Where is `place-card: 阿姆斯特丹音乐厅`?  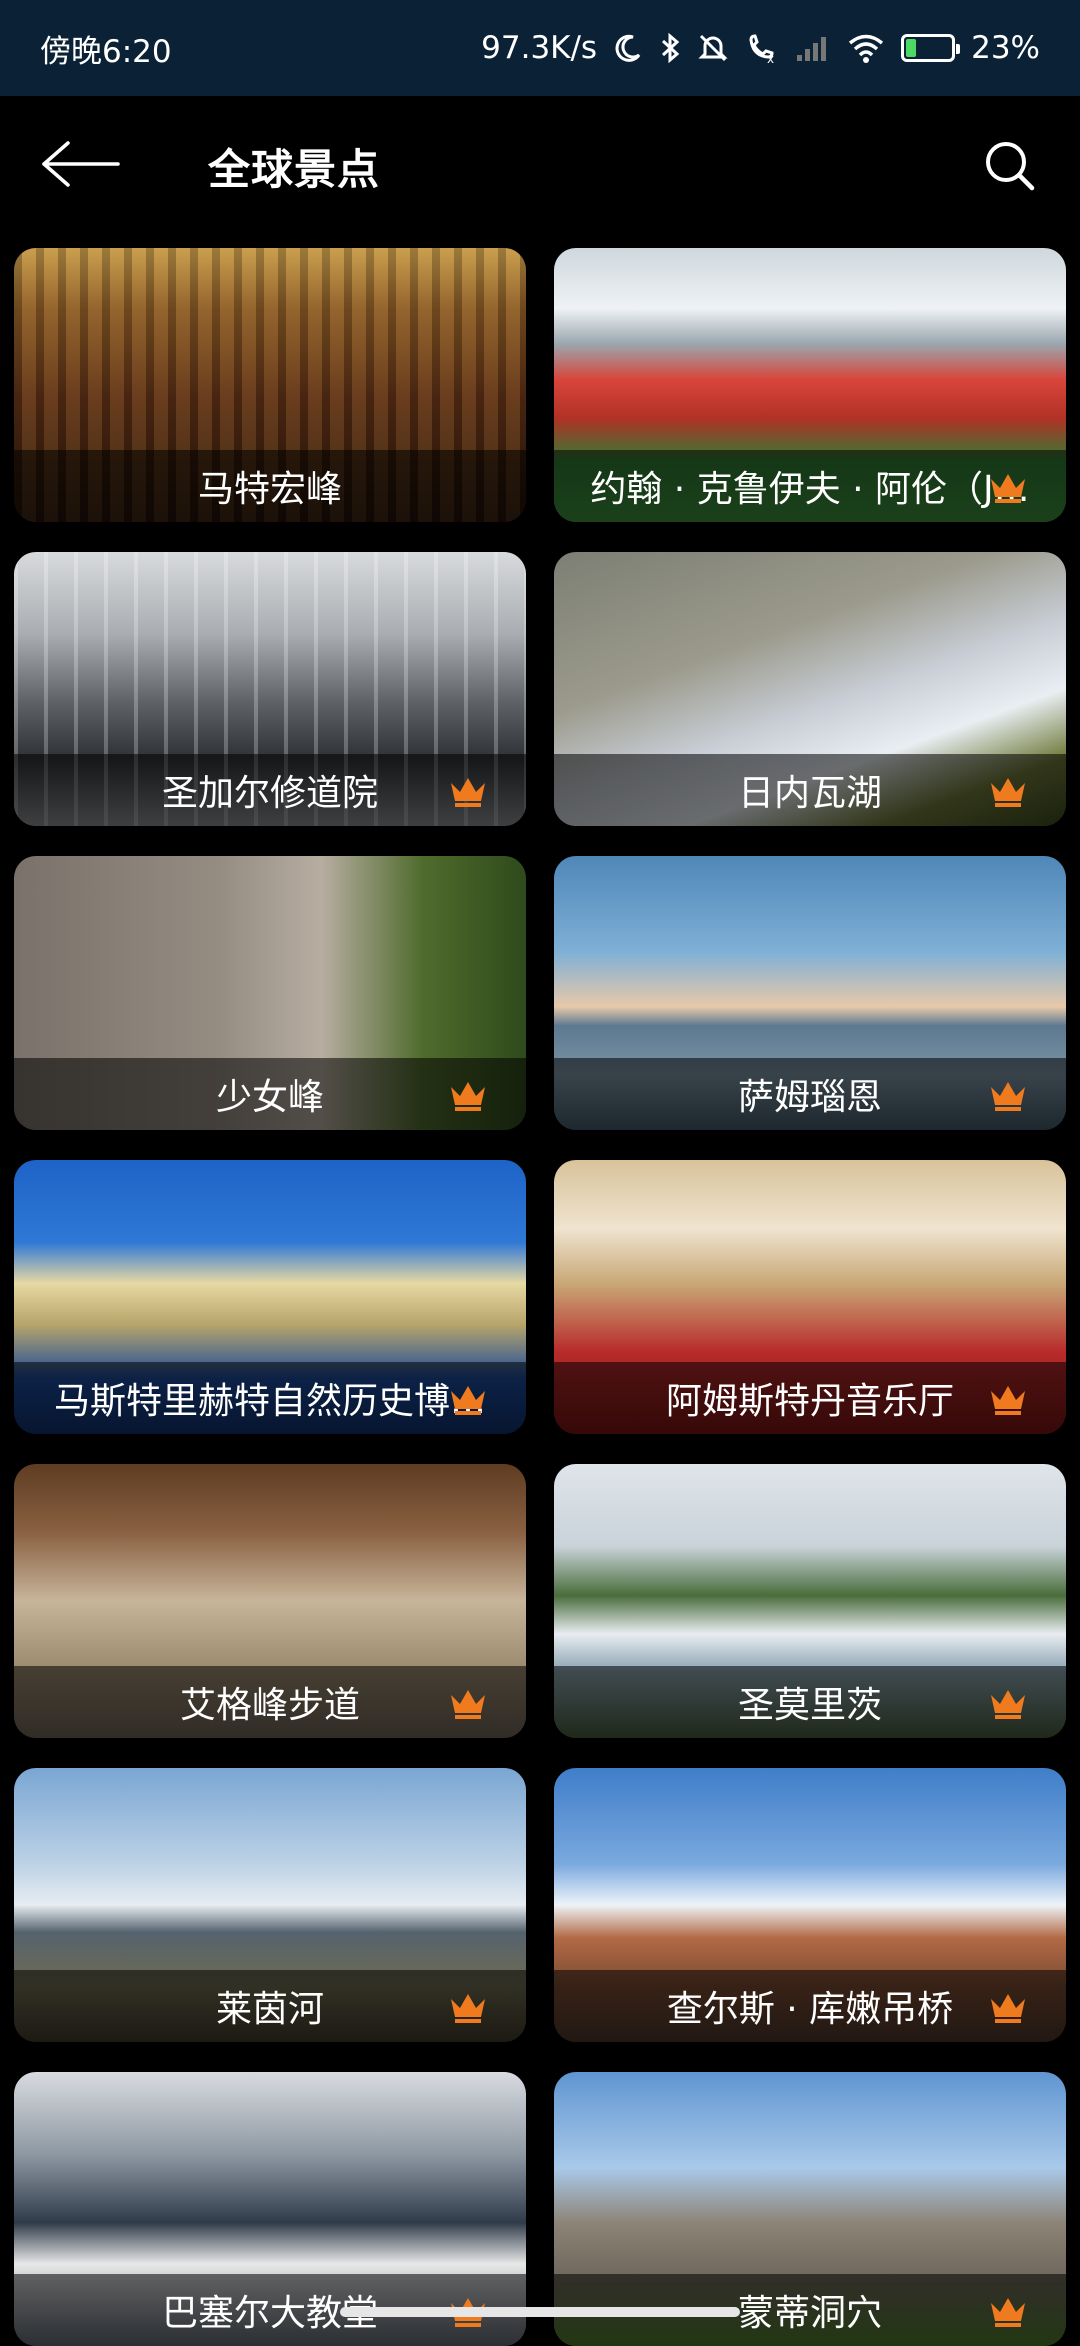
place-card: 阿姆斯特丹音乐厅 is located at coordinates (810, 1297).